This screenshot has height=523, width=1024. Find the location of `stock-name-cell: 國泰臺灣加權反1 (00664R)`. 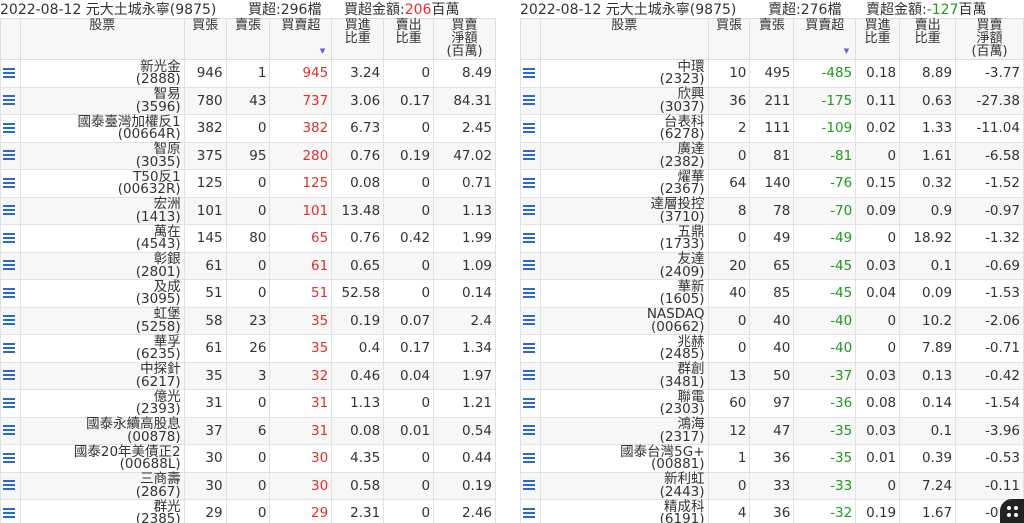

stock-name-cell: 國泰臺灣加權反1 (00664R) is located at coordinates (102, 128).